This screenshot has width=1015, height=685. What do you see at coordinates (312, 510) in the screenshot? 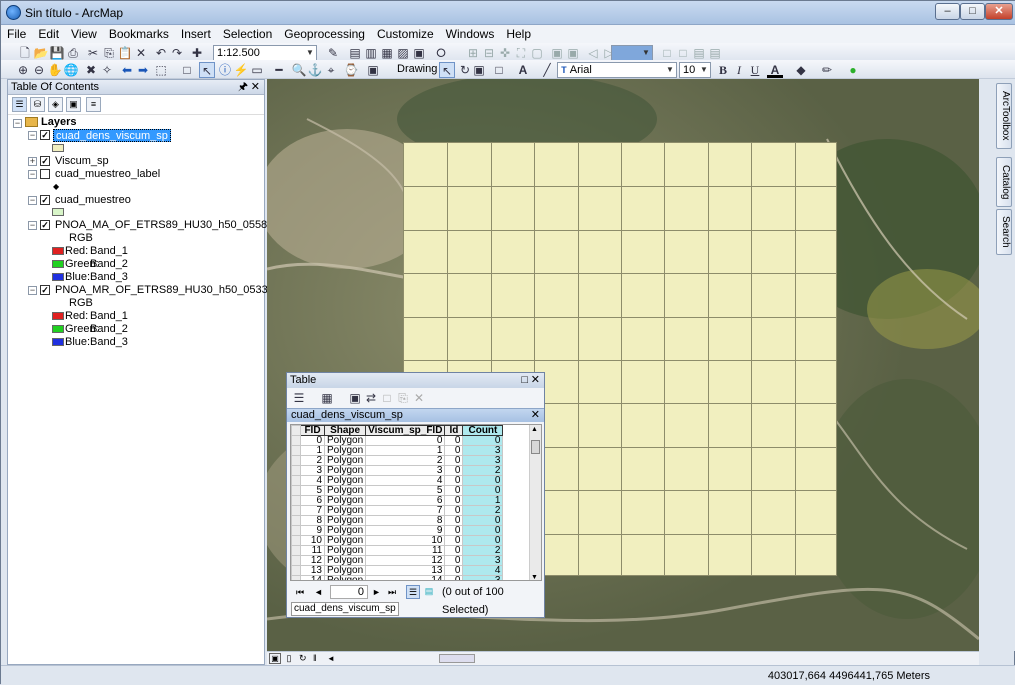
I see `cell-fid: 7` at bounding box center [312, 510].